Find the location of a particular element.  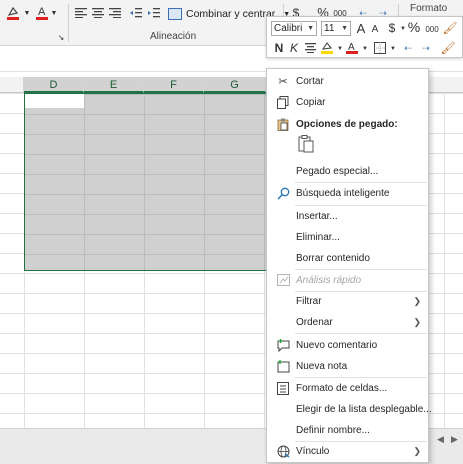

alignment-group-label: Alineación is located at coordinates (173, 36).